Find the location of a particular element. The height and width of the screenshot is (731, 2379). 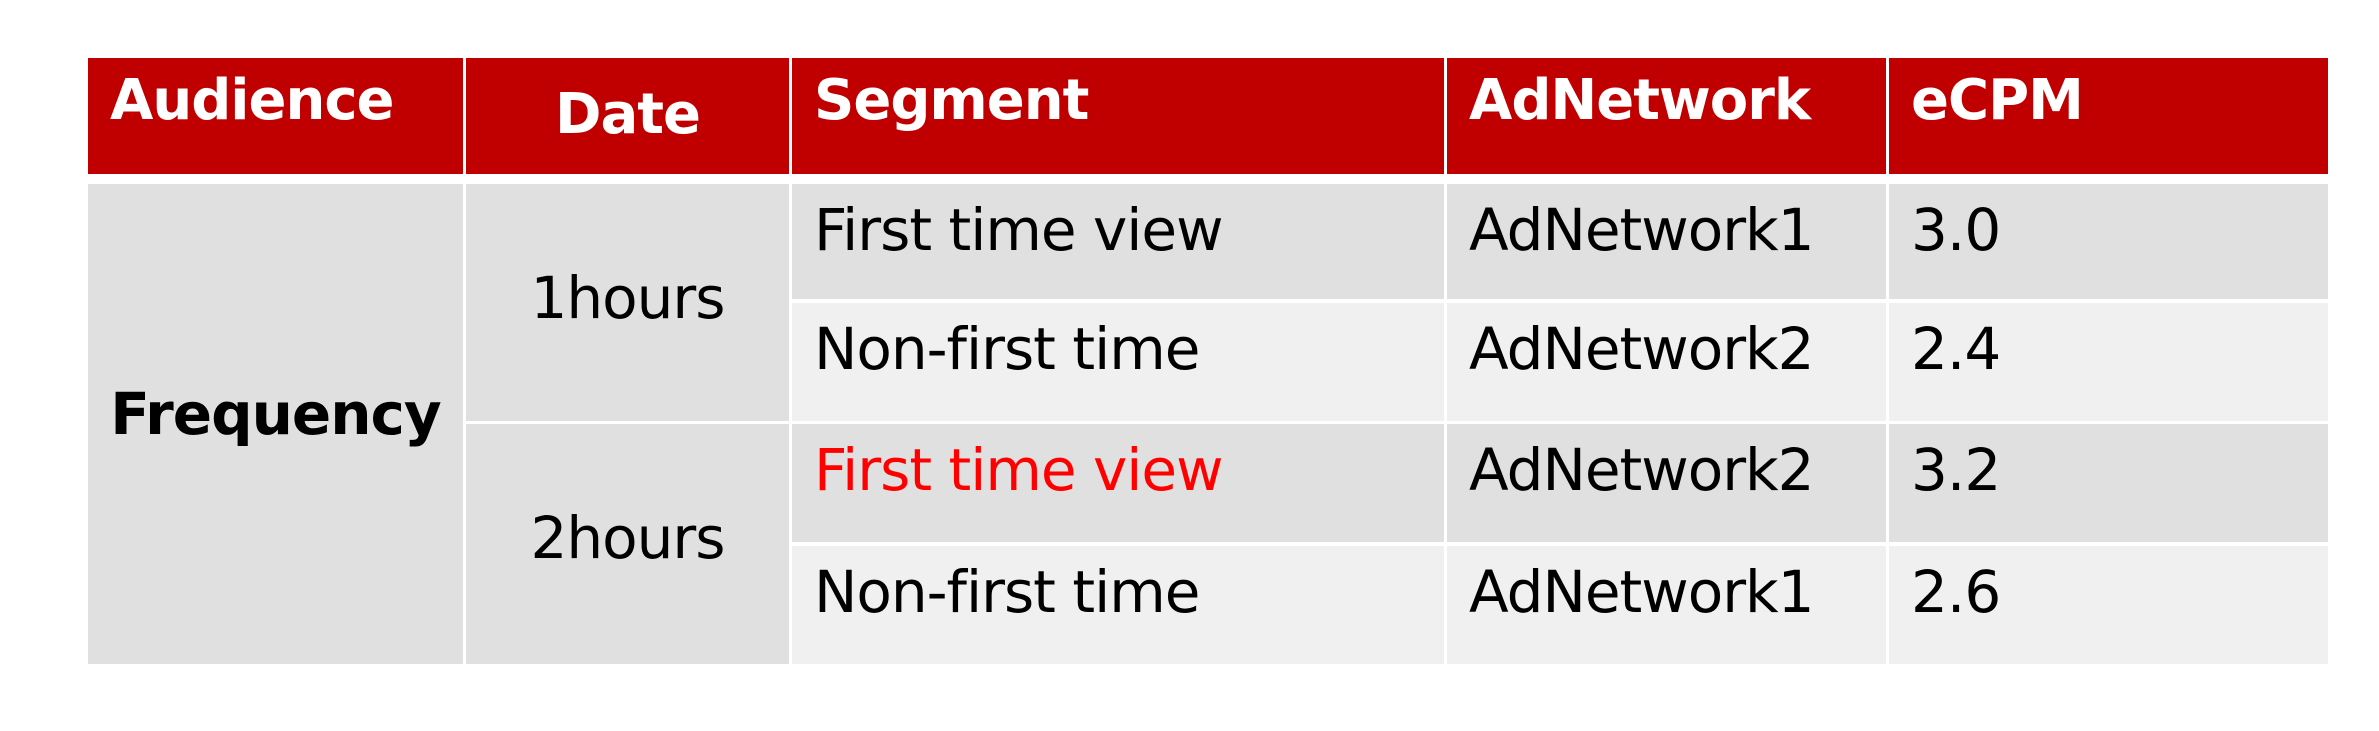

table-row-3-ecpm: 3.2 is located at coordinates (2108, 483).